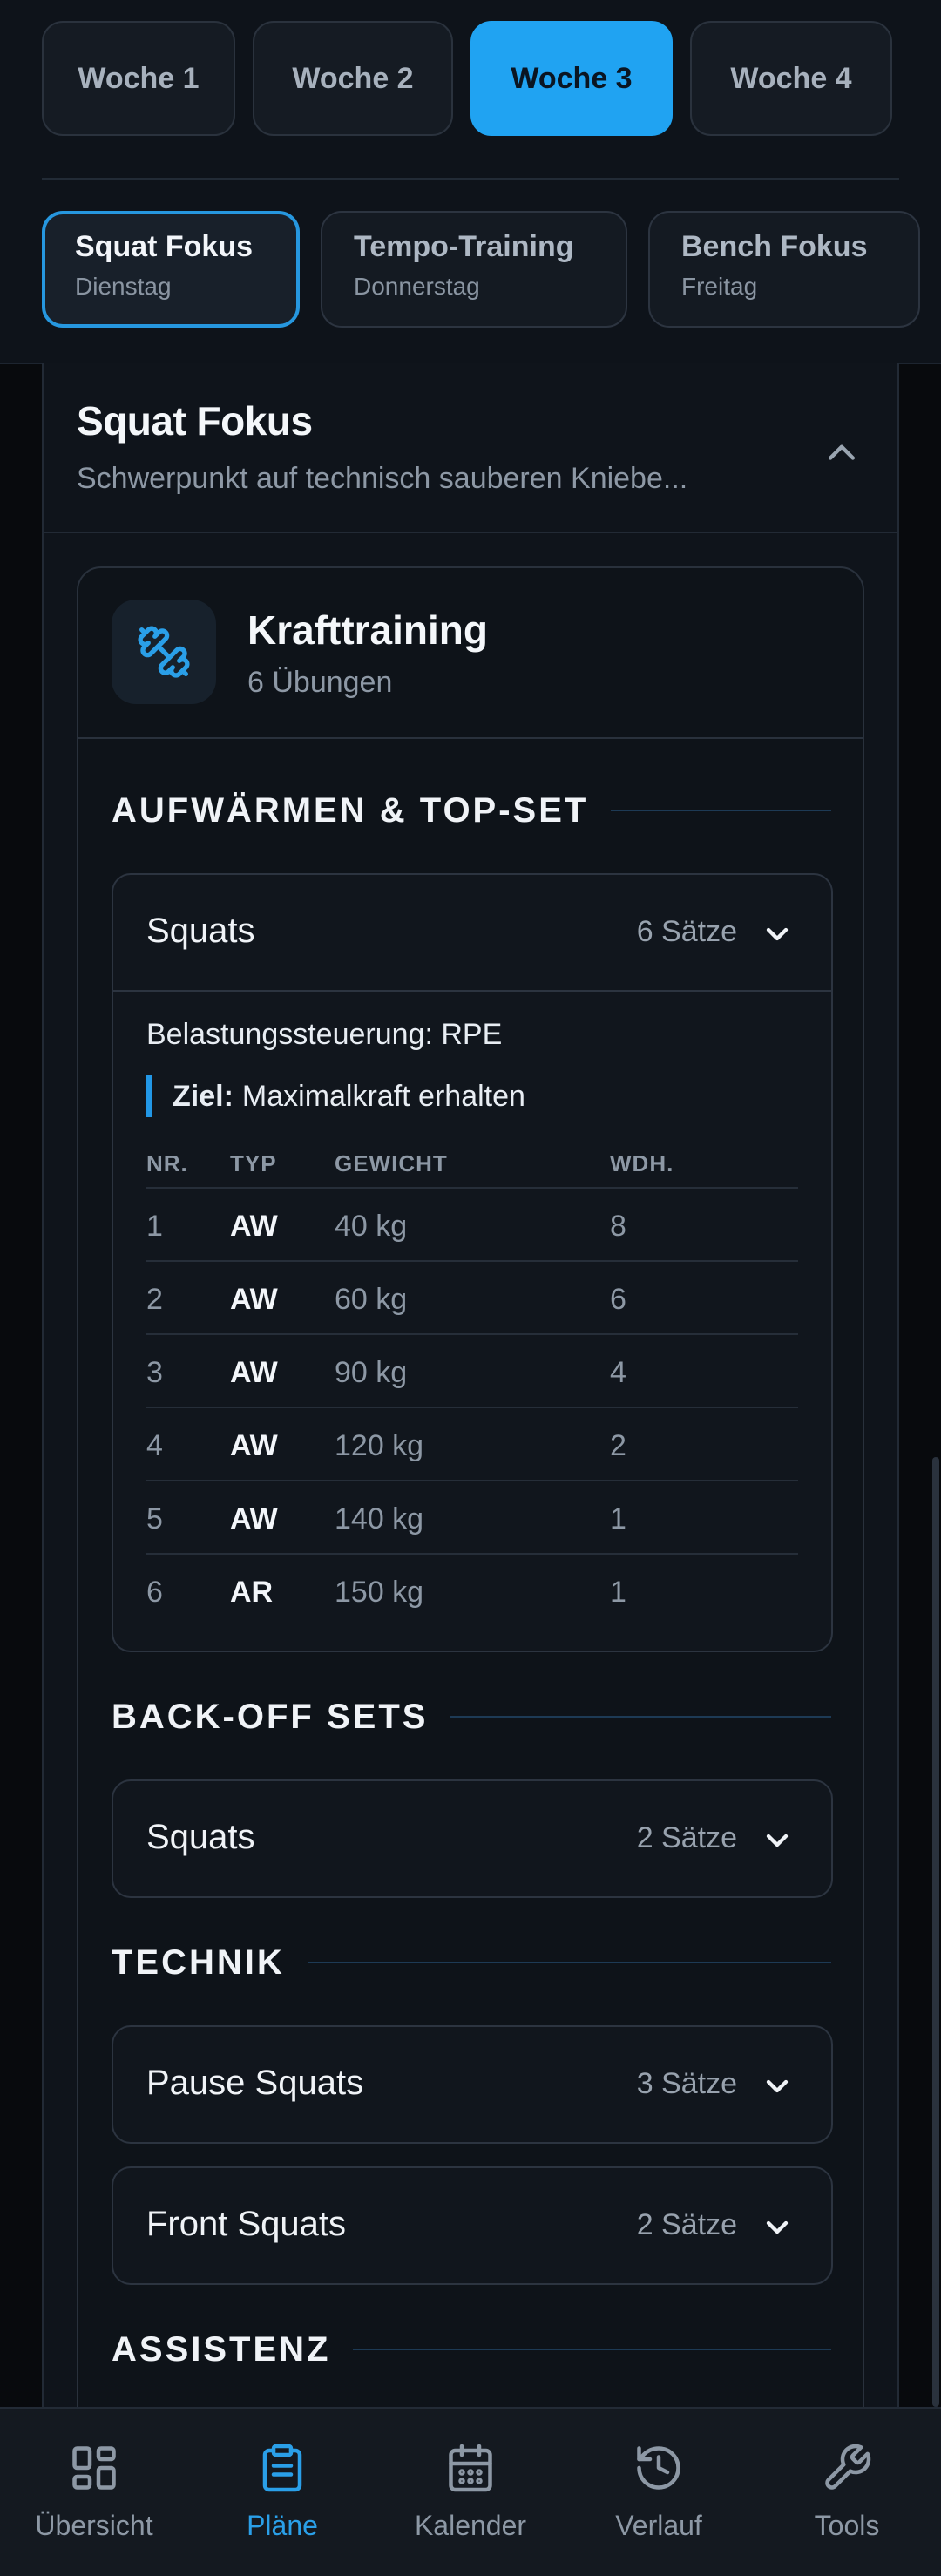 The width and height of the screenshot is (941, 2576). What do you see at coordinates (719, 286) in the screenshot?
I see `day-tab-weekday: Freitag` at bounding box center [719, 286].